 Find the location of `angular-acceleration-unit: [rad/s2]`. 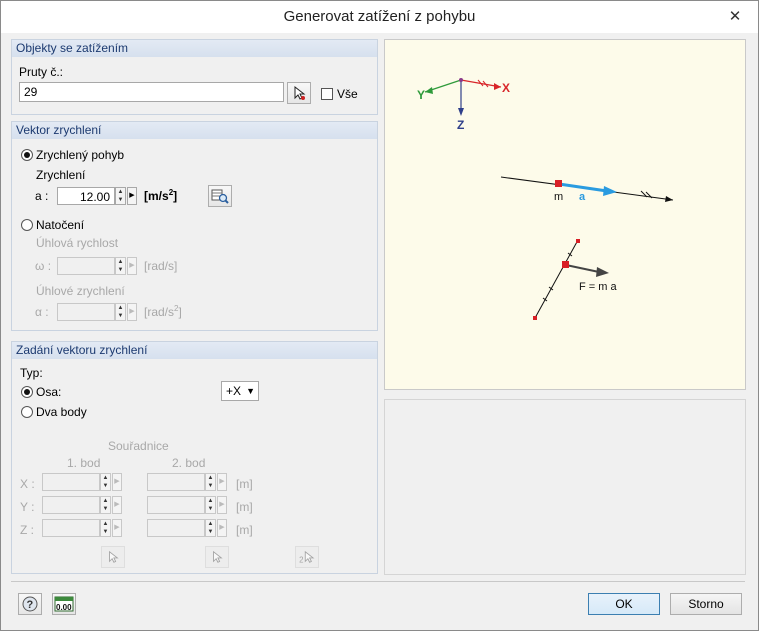

angular-acceleration-unit: [rad/s2] is located at coordinates (163, 311).